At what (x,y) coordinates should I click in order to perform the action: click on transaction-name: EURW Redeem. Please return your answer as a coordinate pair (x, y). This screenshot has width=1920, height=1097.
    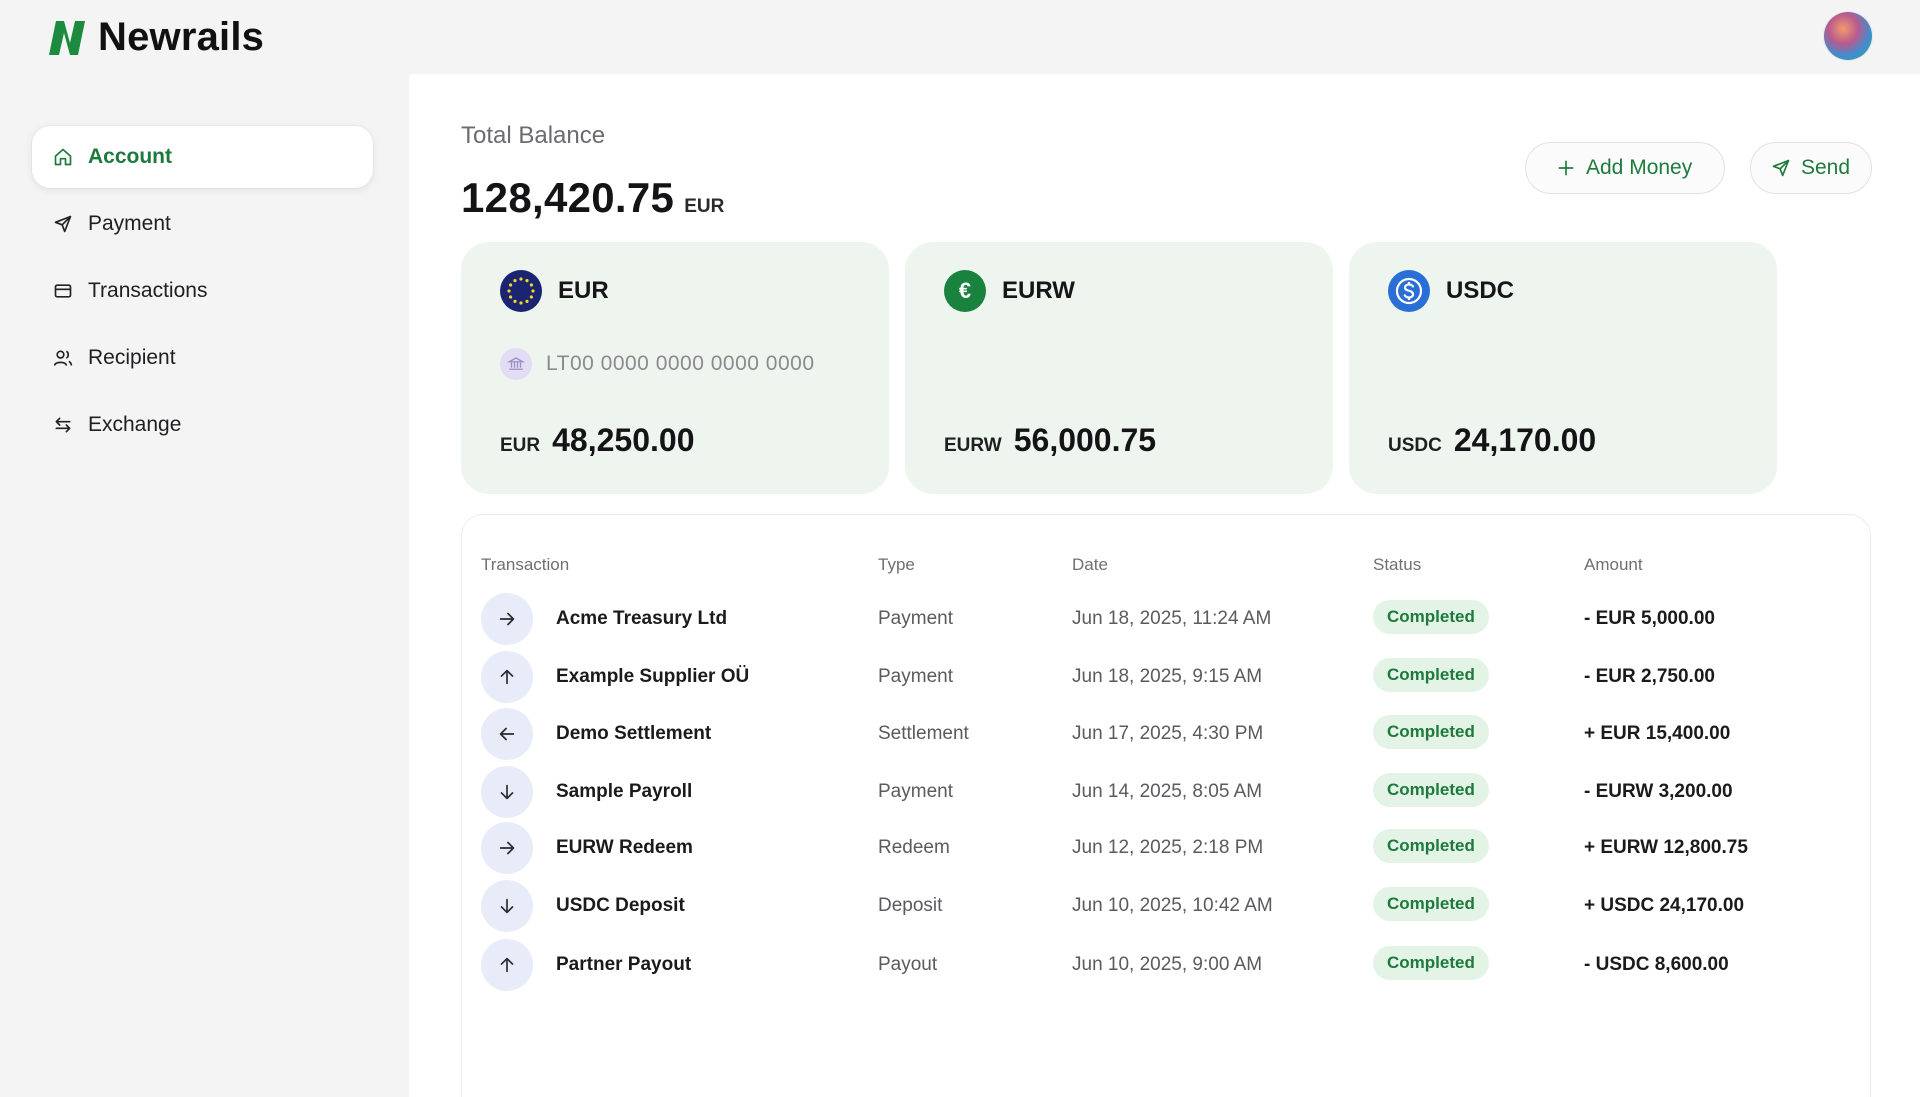
    Looking at the image, I should click on (624, 847).